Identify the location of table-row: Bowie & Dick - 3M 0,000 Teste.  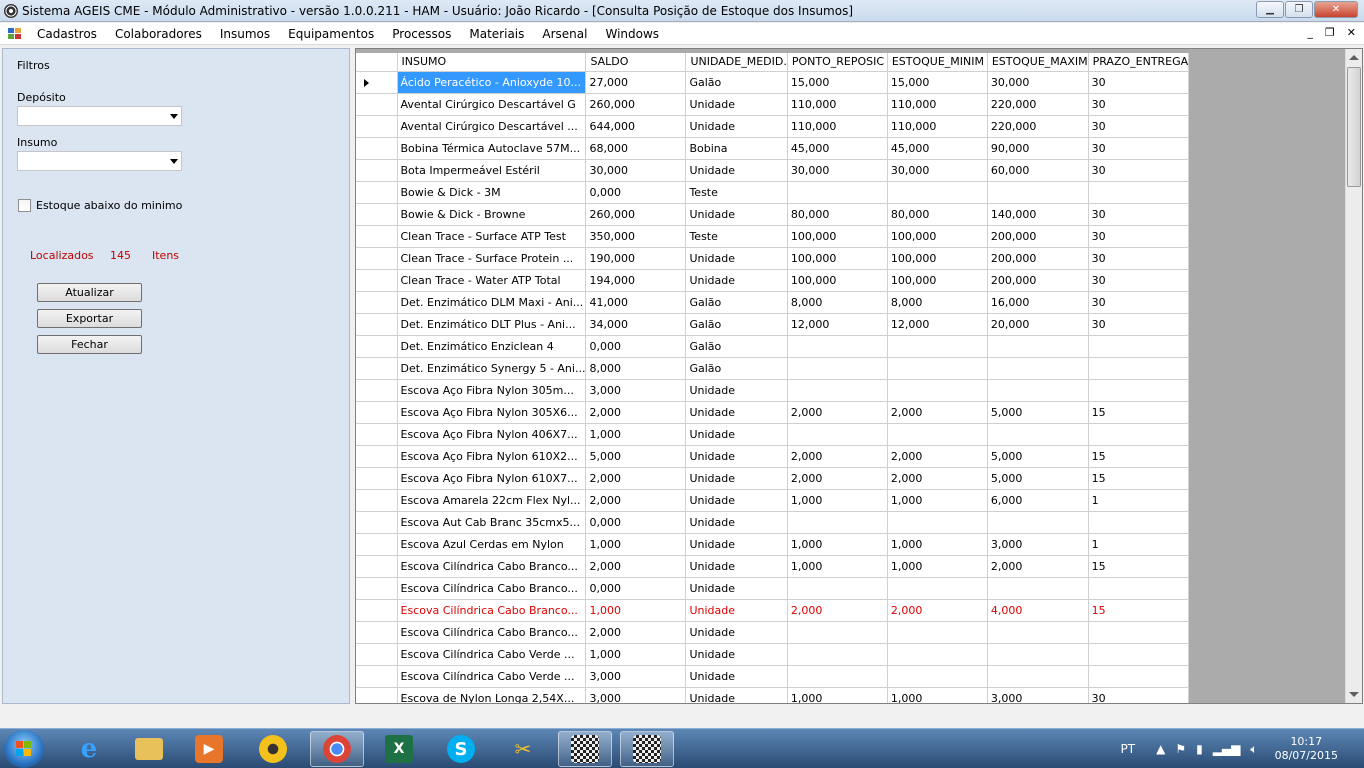
(773, 192).